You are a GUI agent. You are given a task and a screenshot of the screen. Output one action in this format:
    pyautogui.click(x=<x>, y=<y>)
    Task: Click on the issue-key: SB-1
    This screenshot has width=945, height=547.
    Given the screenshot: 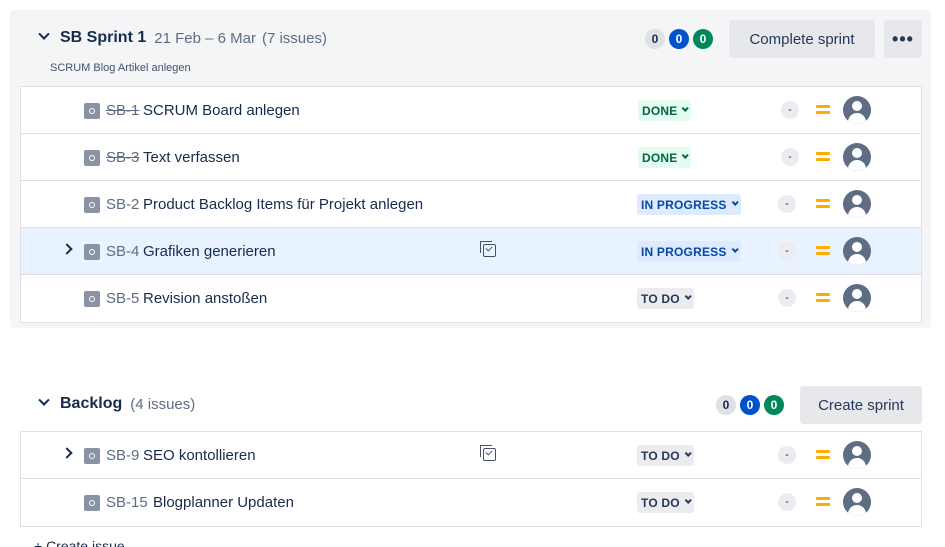 What is the action you would take?
    pyautogui.click(x=122, y=110)
    